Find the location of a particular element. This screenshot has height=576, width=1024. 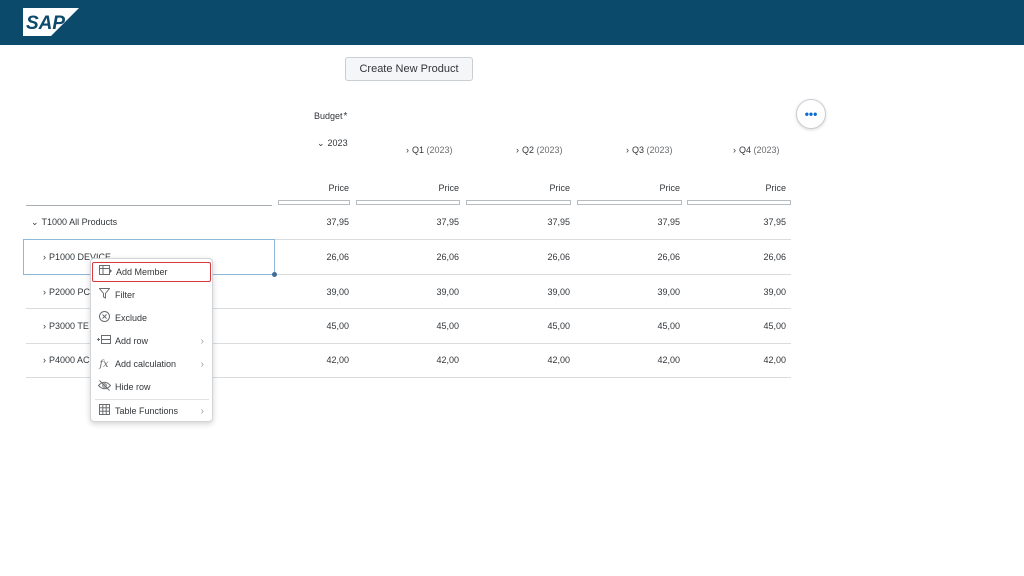

sap-logo: SAP is located at coordinates (51, 22).